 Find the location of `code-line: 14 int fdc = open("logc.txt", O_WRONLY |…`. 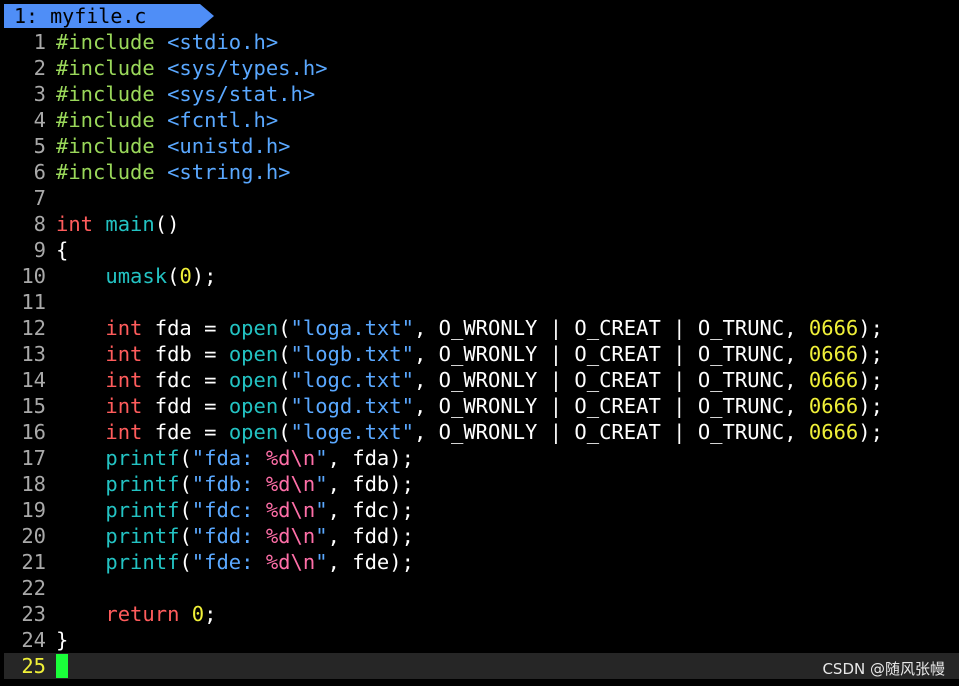

code-line: 14 int fdc = open("logc.txt", O_WRONLY |… is located at coordinates (481, 380).